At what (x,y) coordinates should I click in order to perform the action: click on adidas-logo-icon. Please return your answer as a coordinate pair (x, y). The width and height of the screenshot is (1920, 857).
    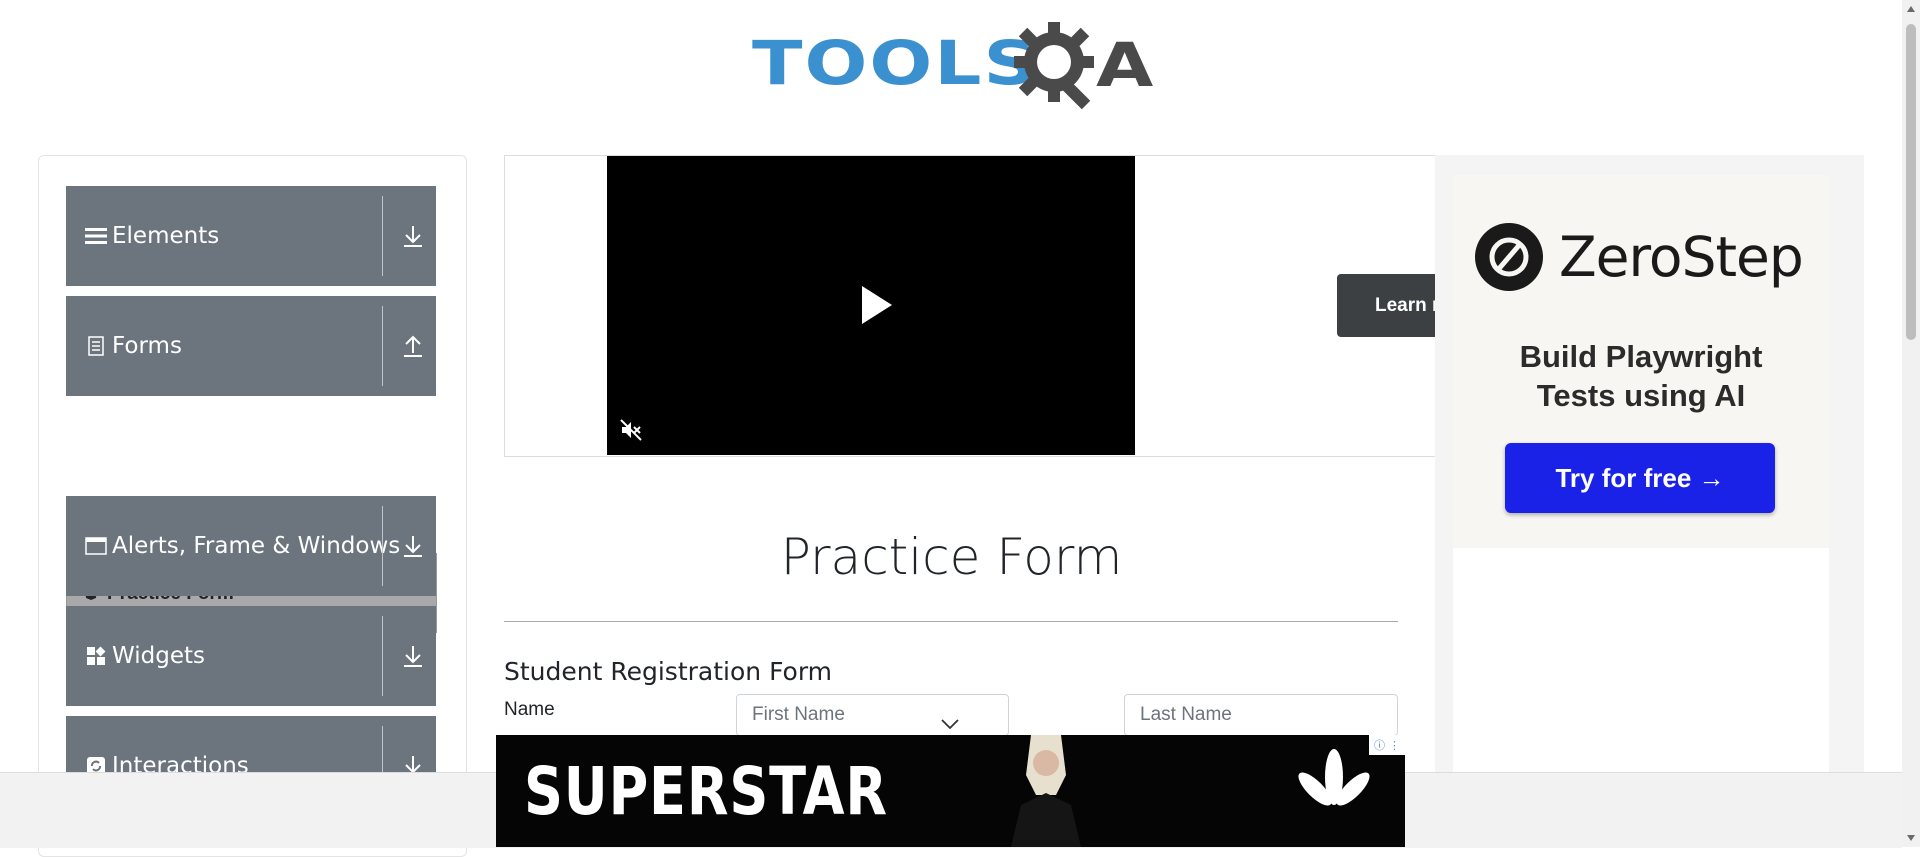
    Looking at the image, I should click on (1334, 786).